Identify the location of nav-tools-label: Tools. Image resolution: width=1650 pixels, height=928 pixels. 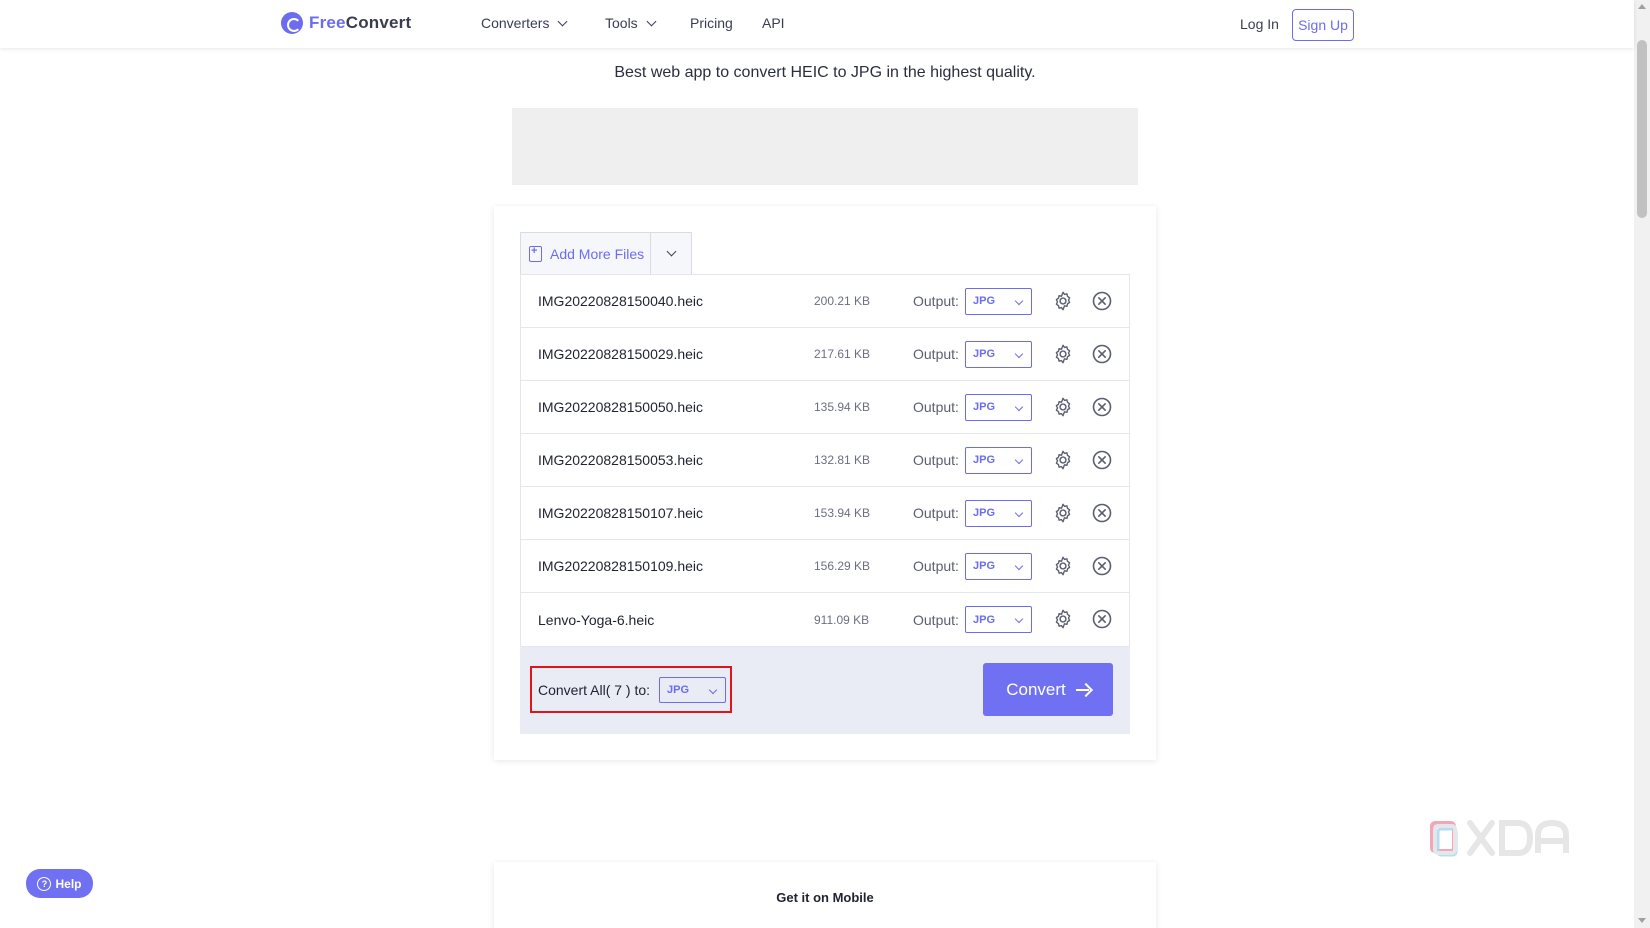
(621, 23).